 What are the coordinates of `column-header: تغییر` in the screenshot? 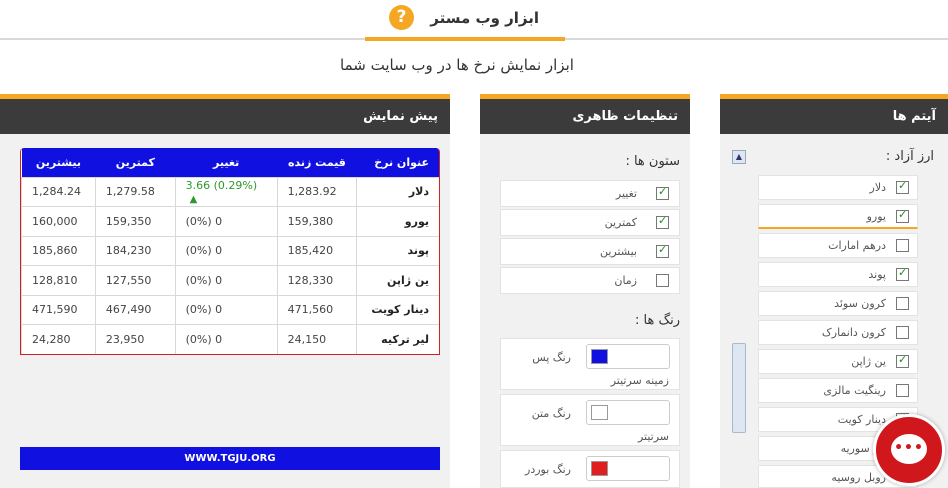 It's located at (226, 162).